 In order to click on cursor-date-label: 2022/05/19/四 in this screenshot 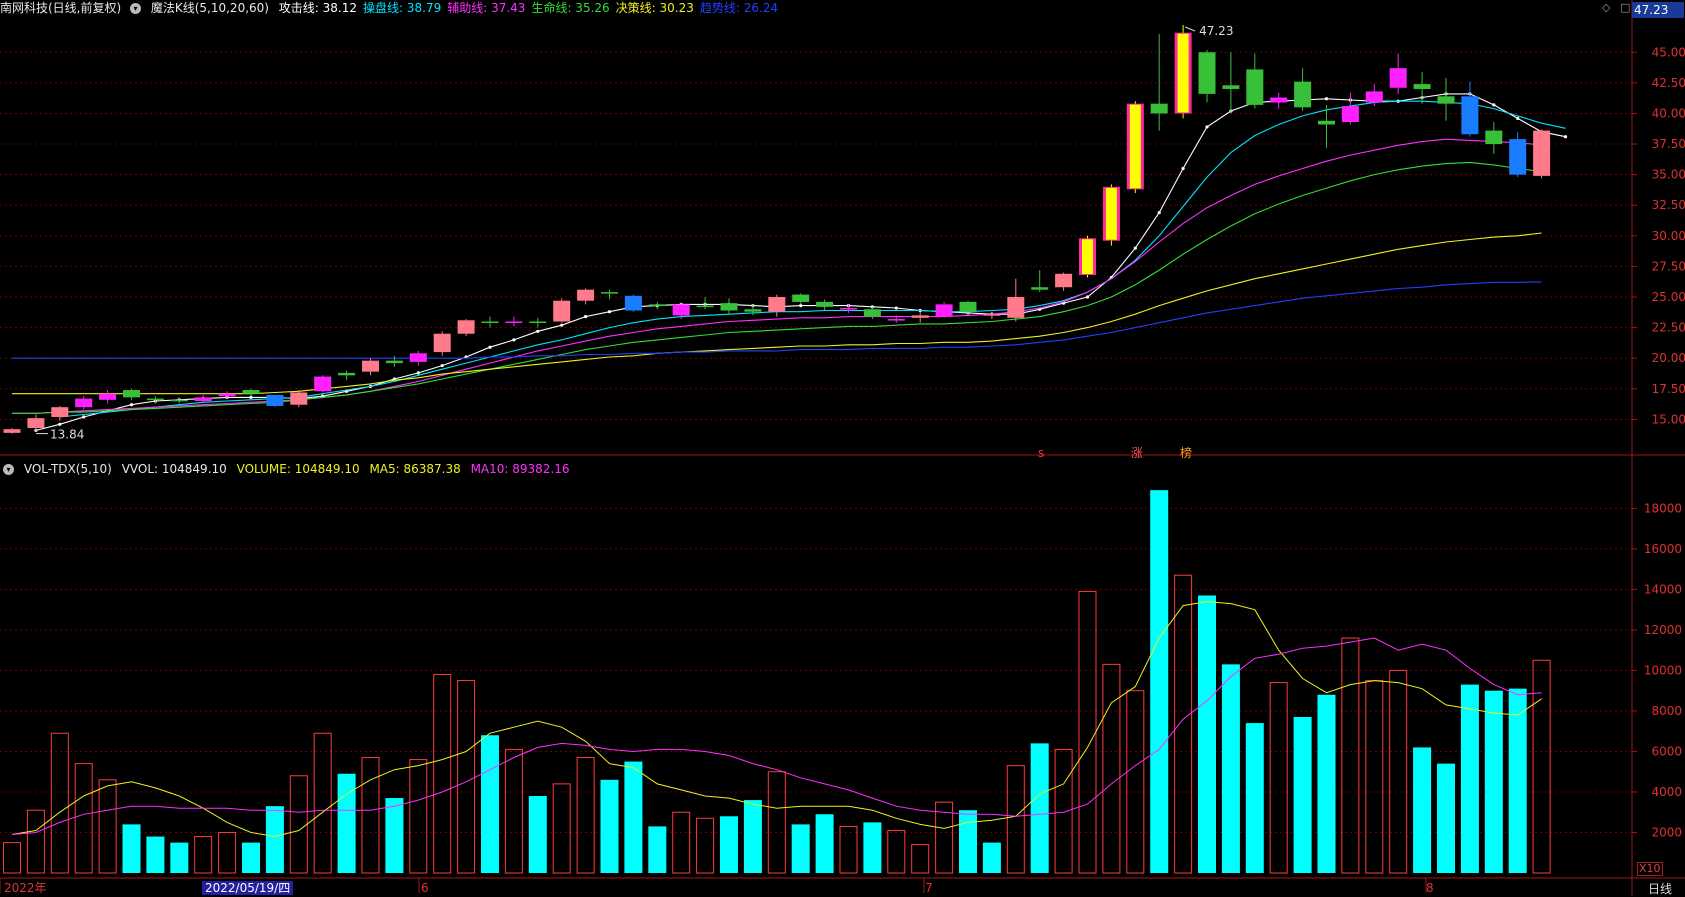, I will do `click(248, 888)`.